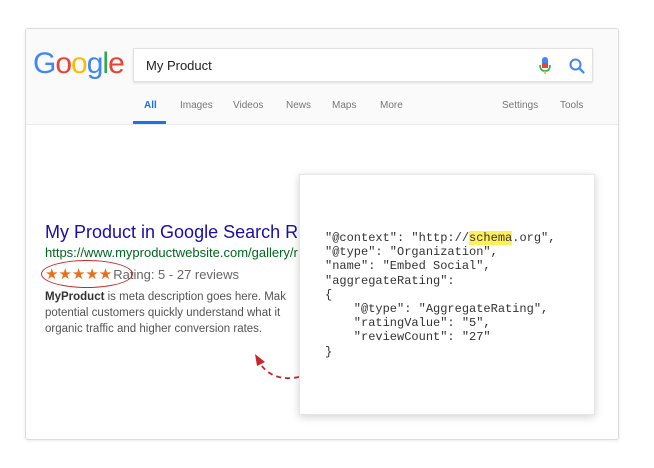 Image resolution: width=654 pixels, height=468 pixels. I want to click on tab-images: Images, so click(196, 105).